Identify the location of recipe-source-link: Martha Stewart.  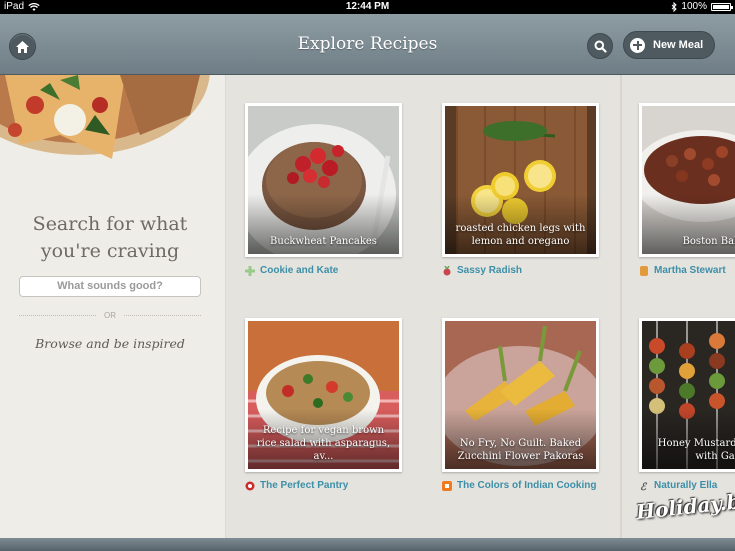
(682, 270).